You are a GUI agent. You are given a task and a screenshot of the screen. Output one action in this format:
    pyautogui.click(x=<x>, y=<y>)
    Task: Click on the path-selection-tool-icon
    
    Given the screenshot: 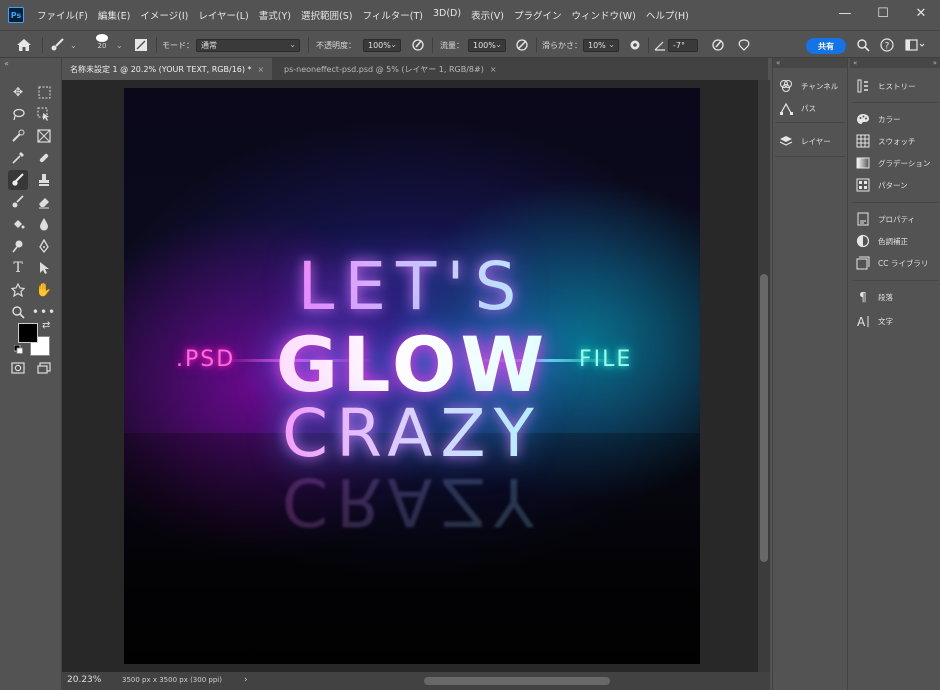 What is the action you would take?
    pyautogui.click(x=44, y=268)
    